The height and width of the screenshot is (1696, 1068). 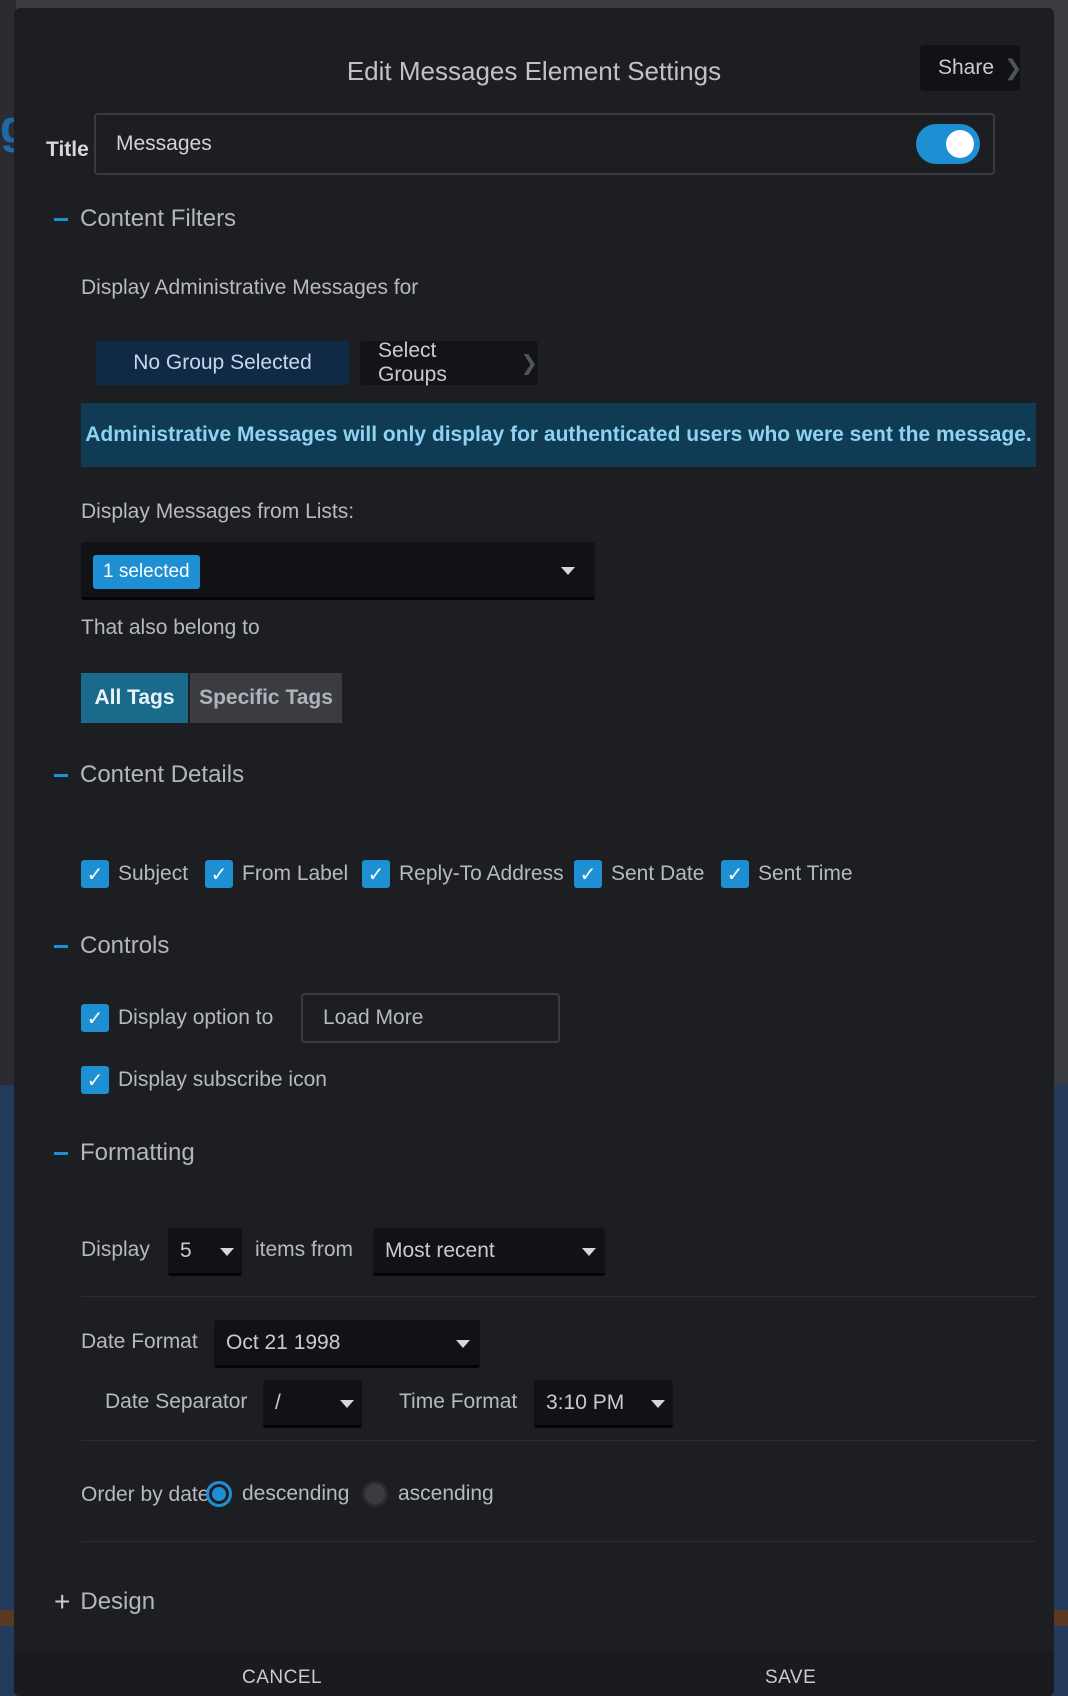 What do you see at coordinates (218, 511) in the screenshot?
I see `lists-label: Display Messages from Lists:` at bounding box center [218, 511].